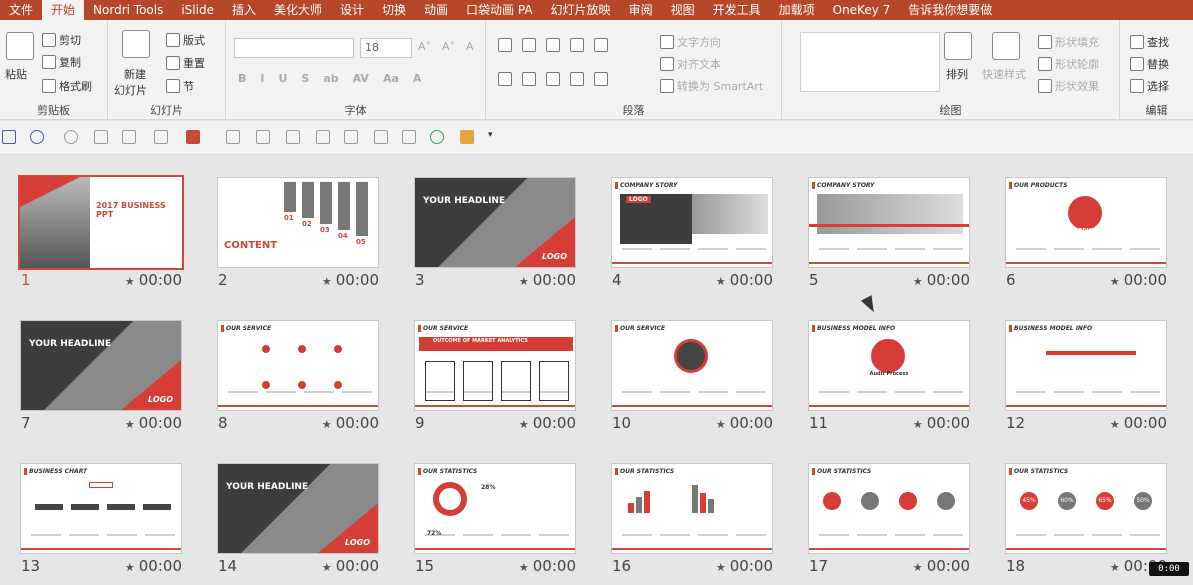  I want to click on align-middle-icon, so click(263, 137).